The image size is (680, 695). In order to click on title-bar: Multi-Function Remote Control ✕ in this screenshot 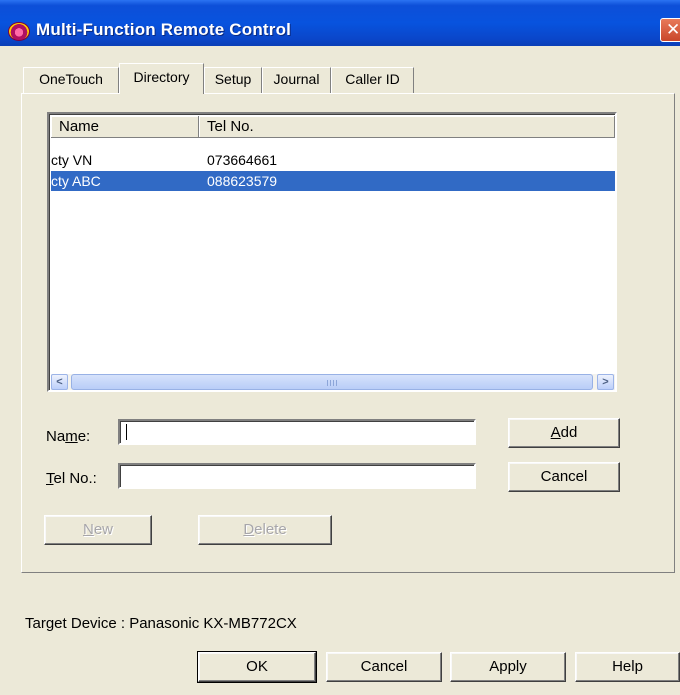, I will do `click(340, 23)`.